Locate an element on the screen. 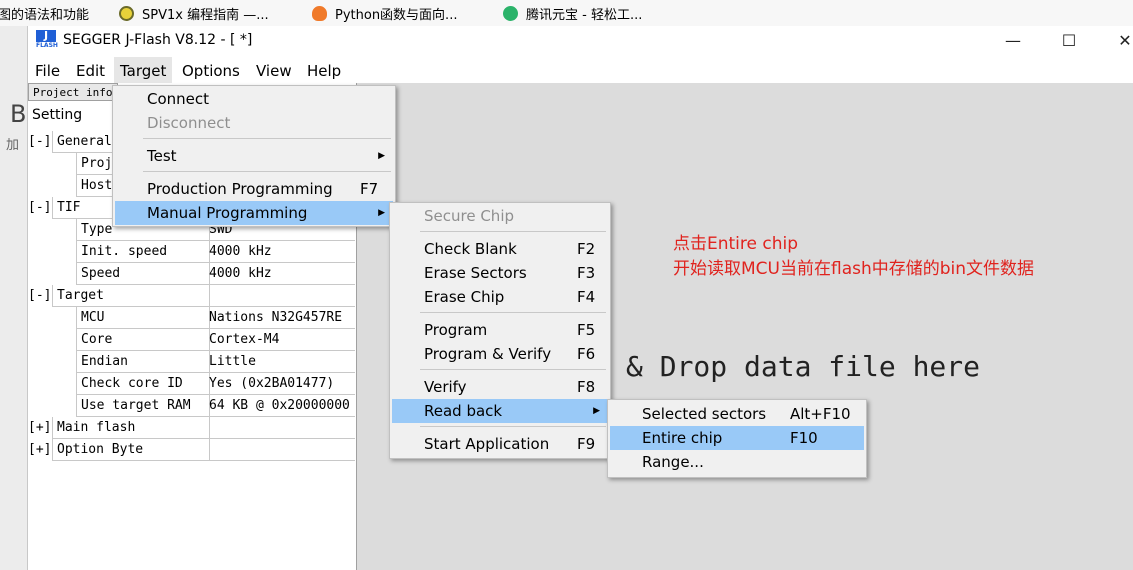 The image size is (1133, 570). minimize-button: — is located at coordinates (1013, 41).